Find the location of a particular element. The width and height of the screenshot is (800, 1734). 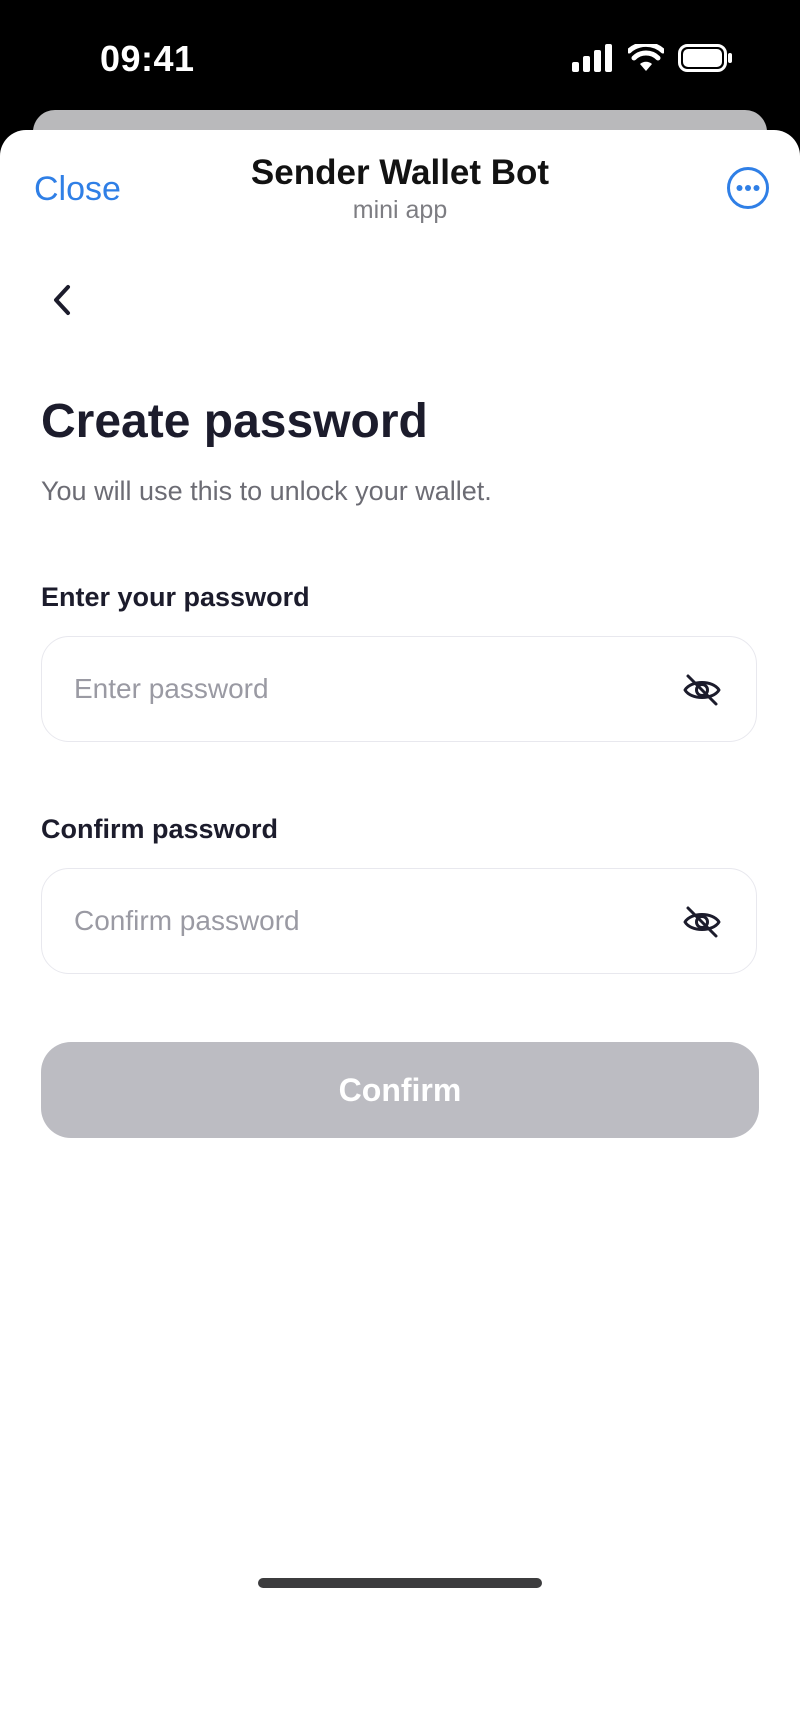

status-icons is located at coordinates (653, 58).